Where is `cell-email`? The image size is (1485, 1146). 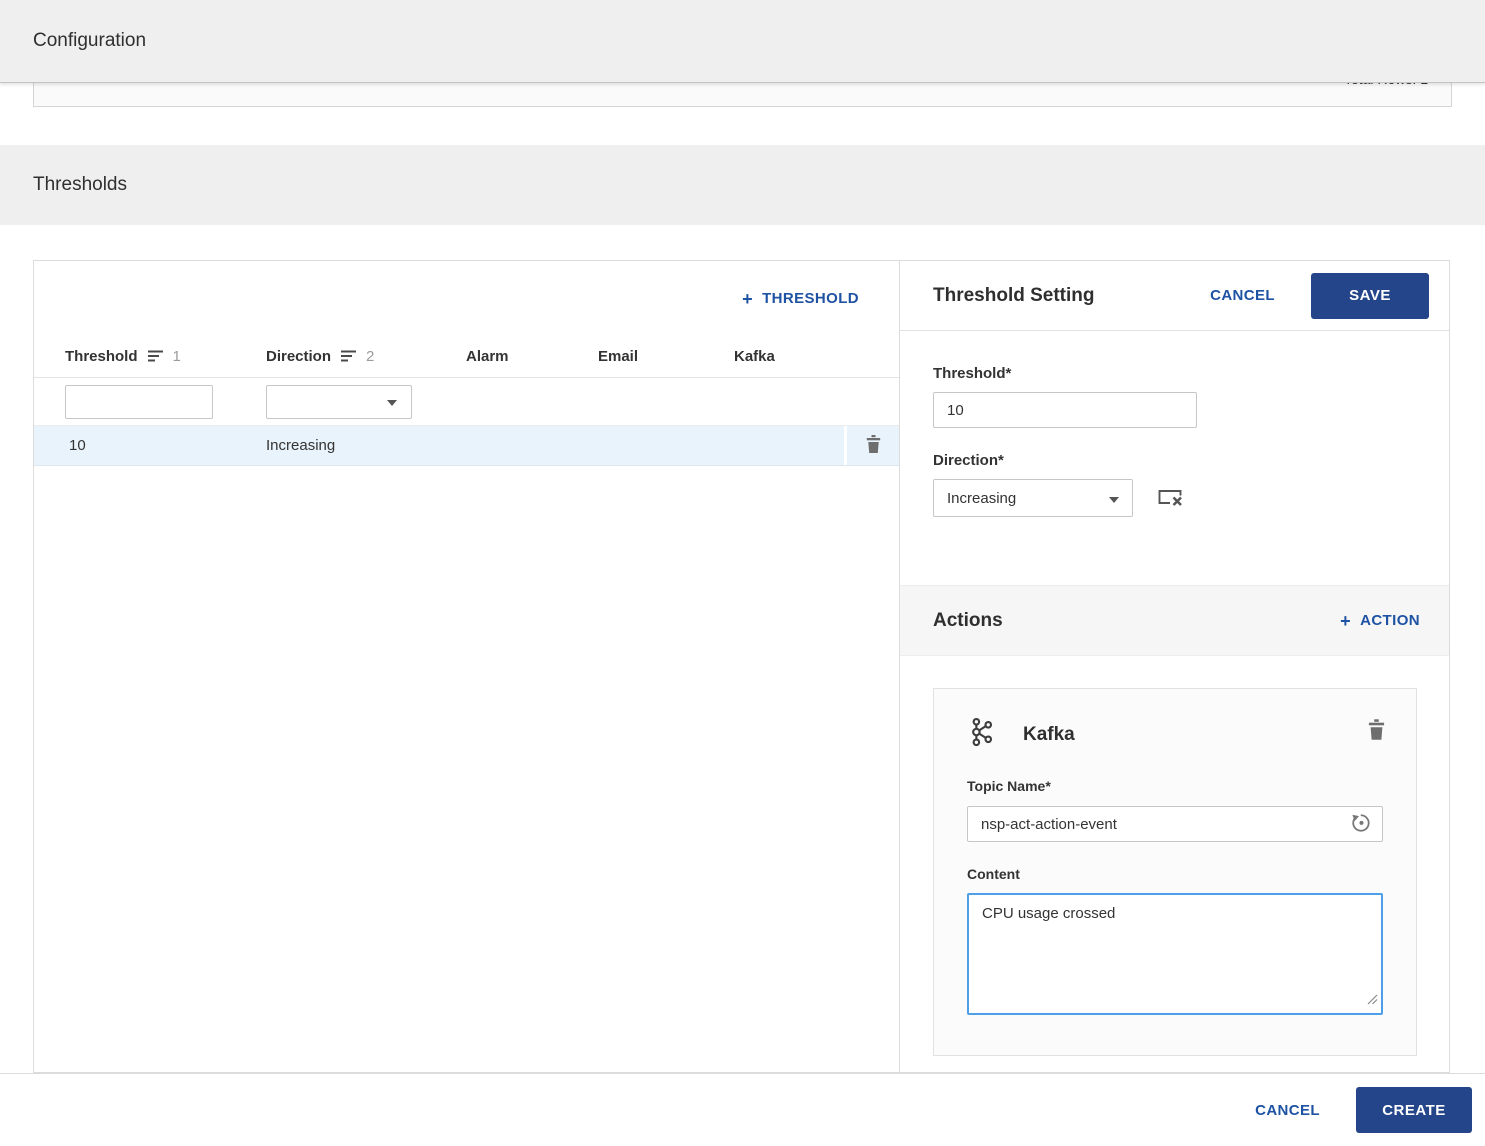 cell-email is located at coordinates (666, 445).